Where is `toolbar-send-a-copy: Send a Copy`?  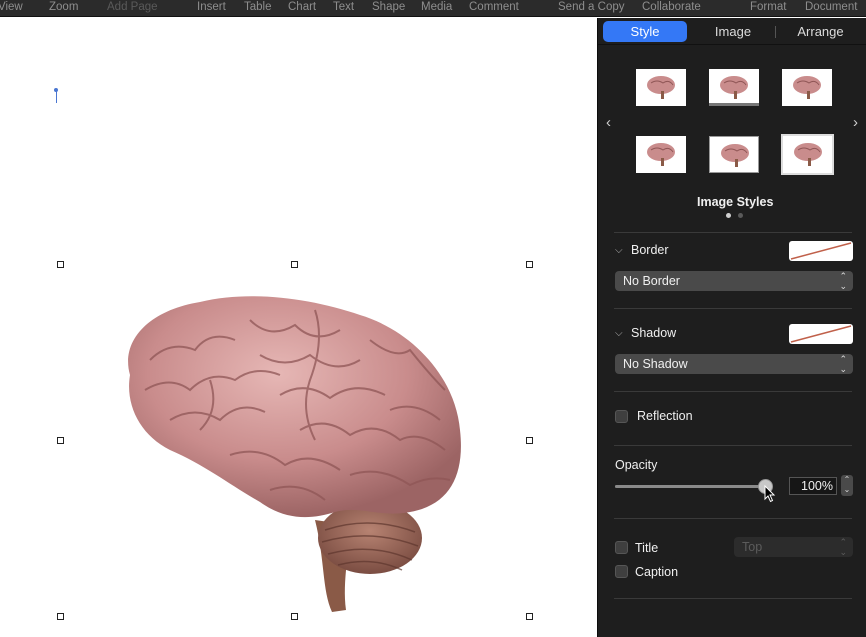
toolbar-send-a-copy: Send a Copy is located at coordinates (591, 7).